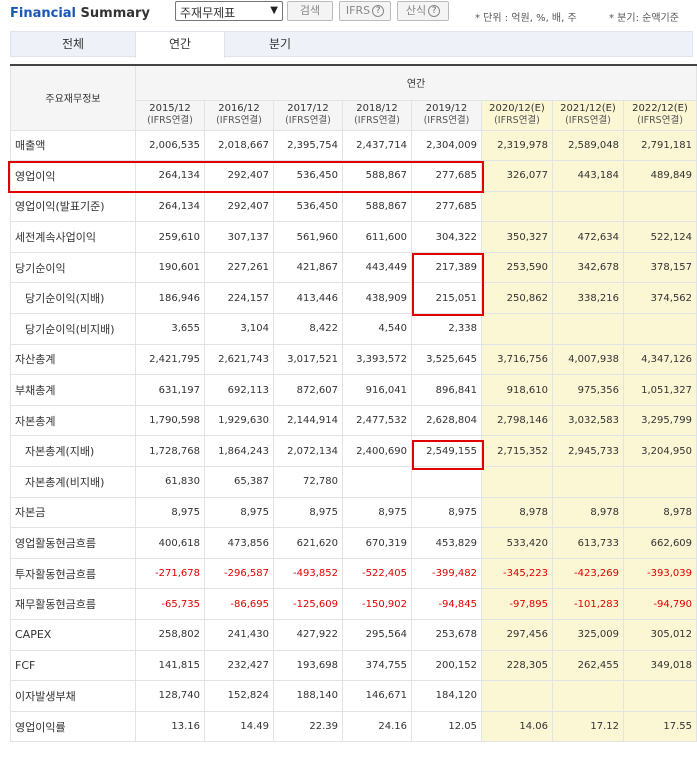  Describe the element at coordinates (239, 237) in the screenshot. I see `table-cell: 307,137` at that location.